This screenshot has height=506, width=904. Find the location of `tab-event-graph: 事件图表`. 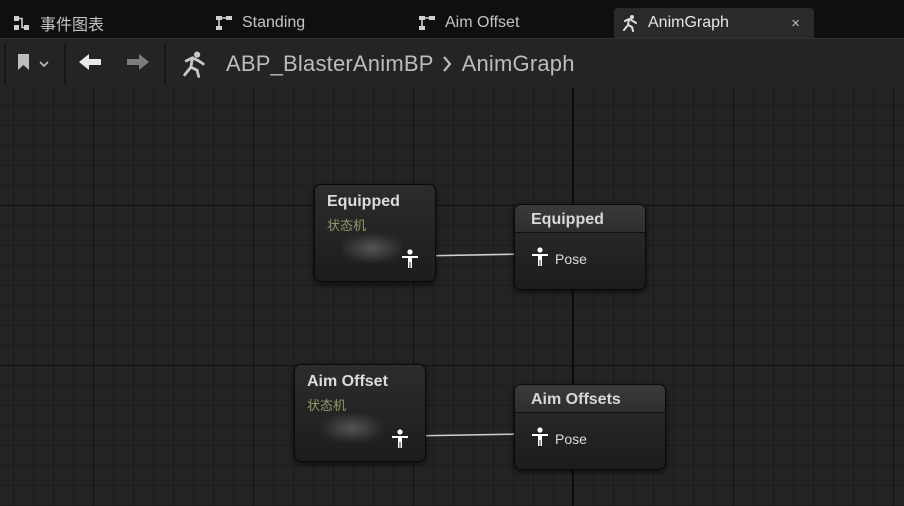

tab-event-graph: 事件图表 is located at coordinates (102, 23).